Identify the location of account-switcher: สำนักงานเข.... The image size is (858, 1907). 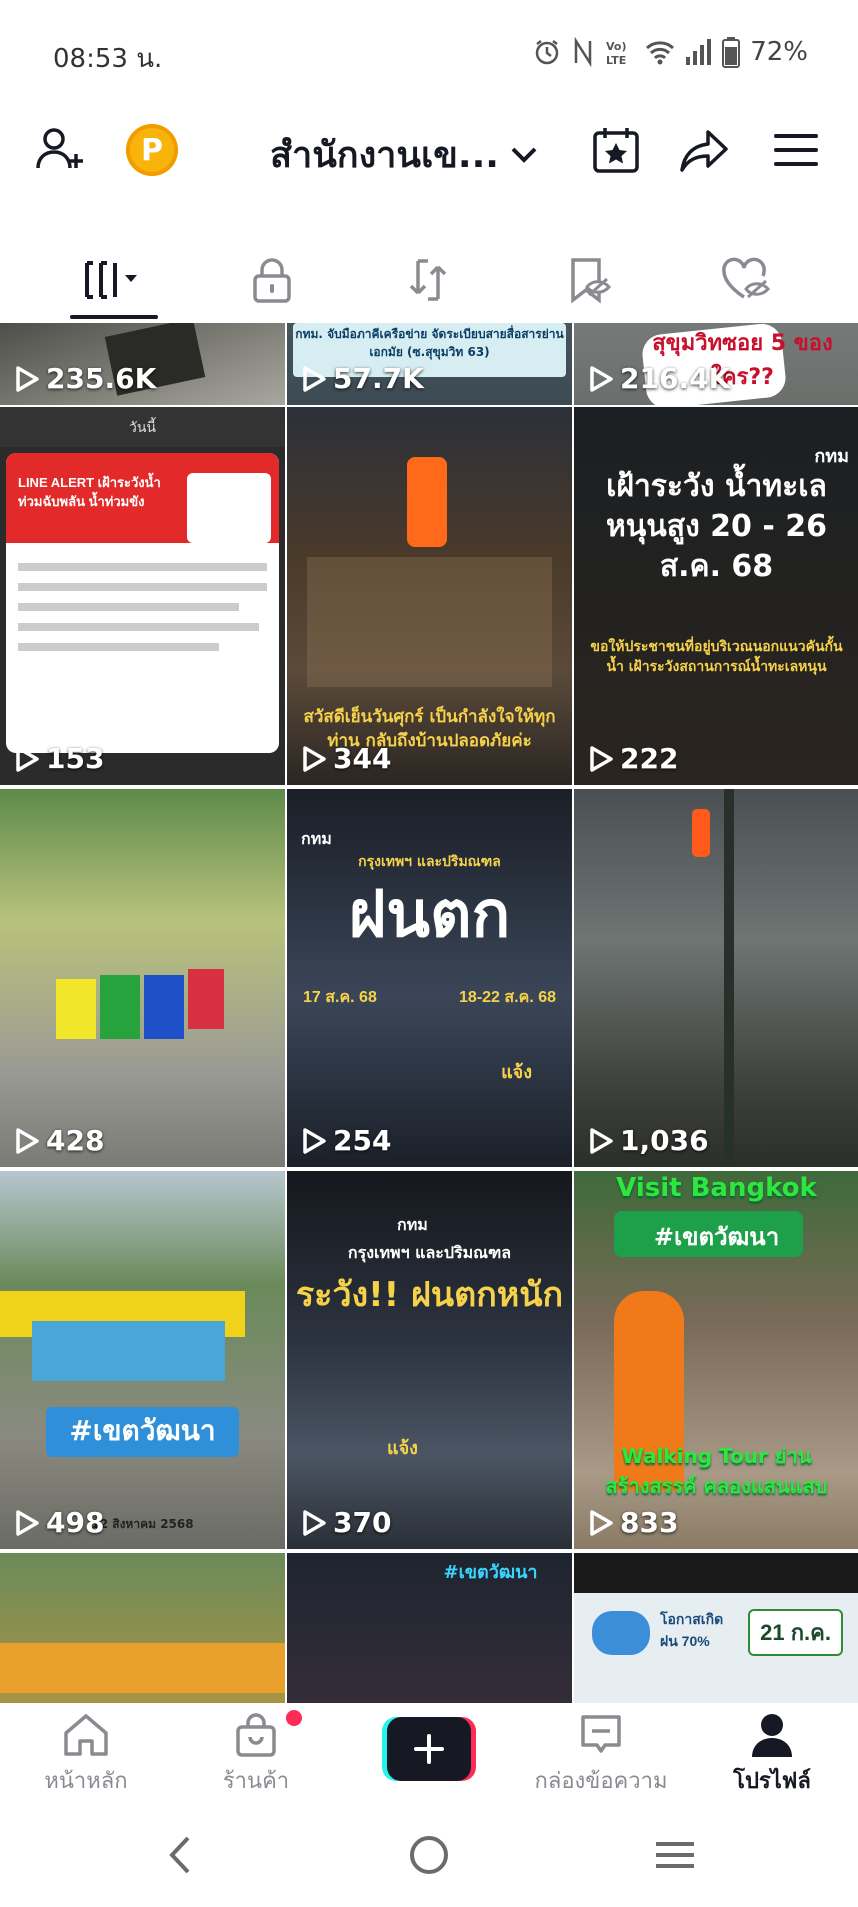
(404, 154).